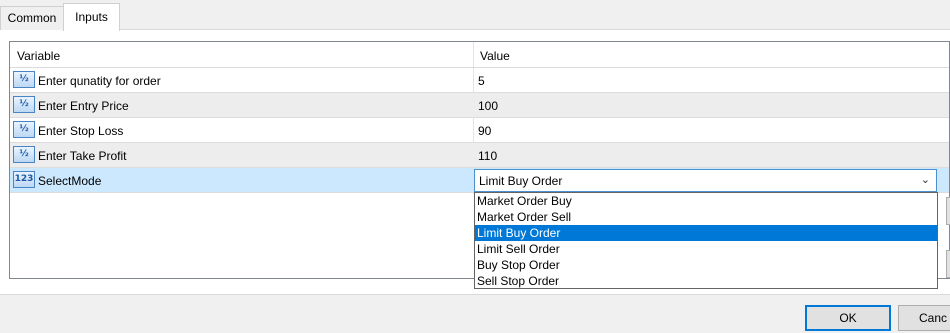 This screenshot has height=333, width=950. I want to click on dropdown-option: Buy Stop Order, so click(706, 265).